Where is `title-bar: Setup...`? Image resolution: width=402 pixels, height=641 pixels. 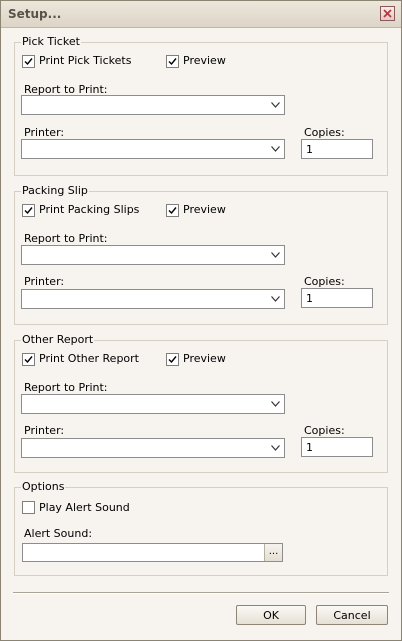
title-bar: Setup... is located at coordinates (201, 14).